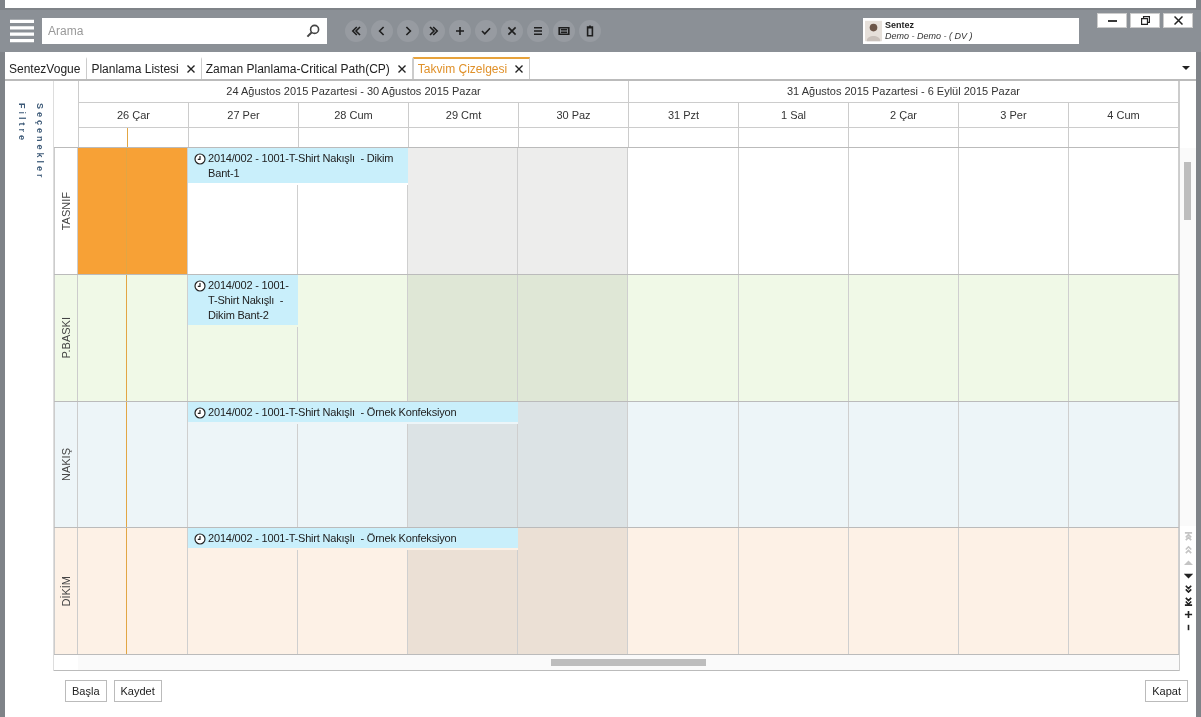  I want to click on day-header: 27 Per, so click(244, 115).